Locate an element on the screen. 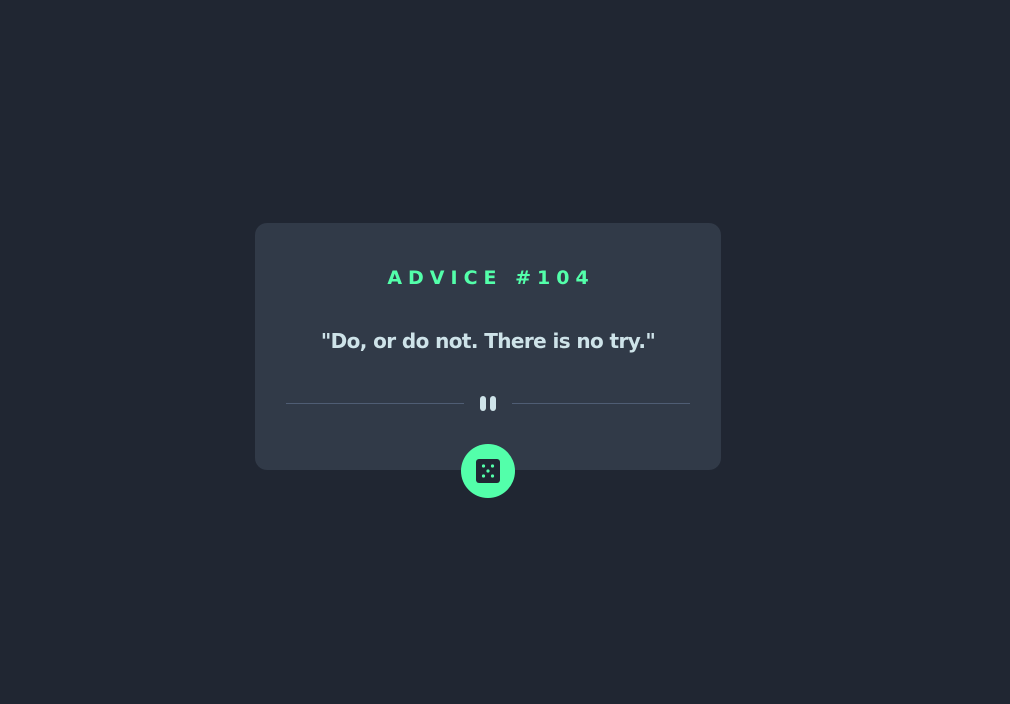 Image resolution: width=1010 pixels, height=704 pixels. advice-id-label: ADVICE #104 is located at coordinates (491, 278).